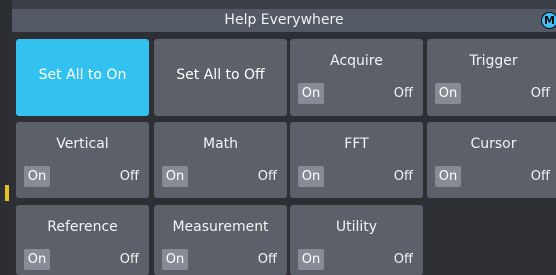 This screenshot has height=275, width=556. I want to click on fft-tile: FFT On Off, so click(356, 160).